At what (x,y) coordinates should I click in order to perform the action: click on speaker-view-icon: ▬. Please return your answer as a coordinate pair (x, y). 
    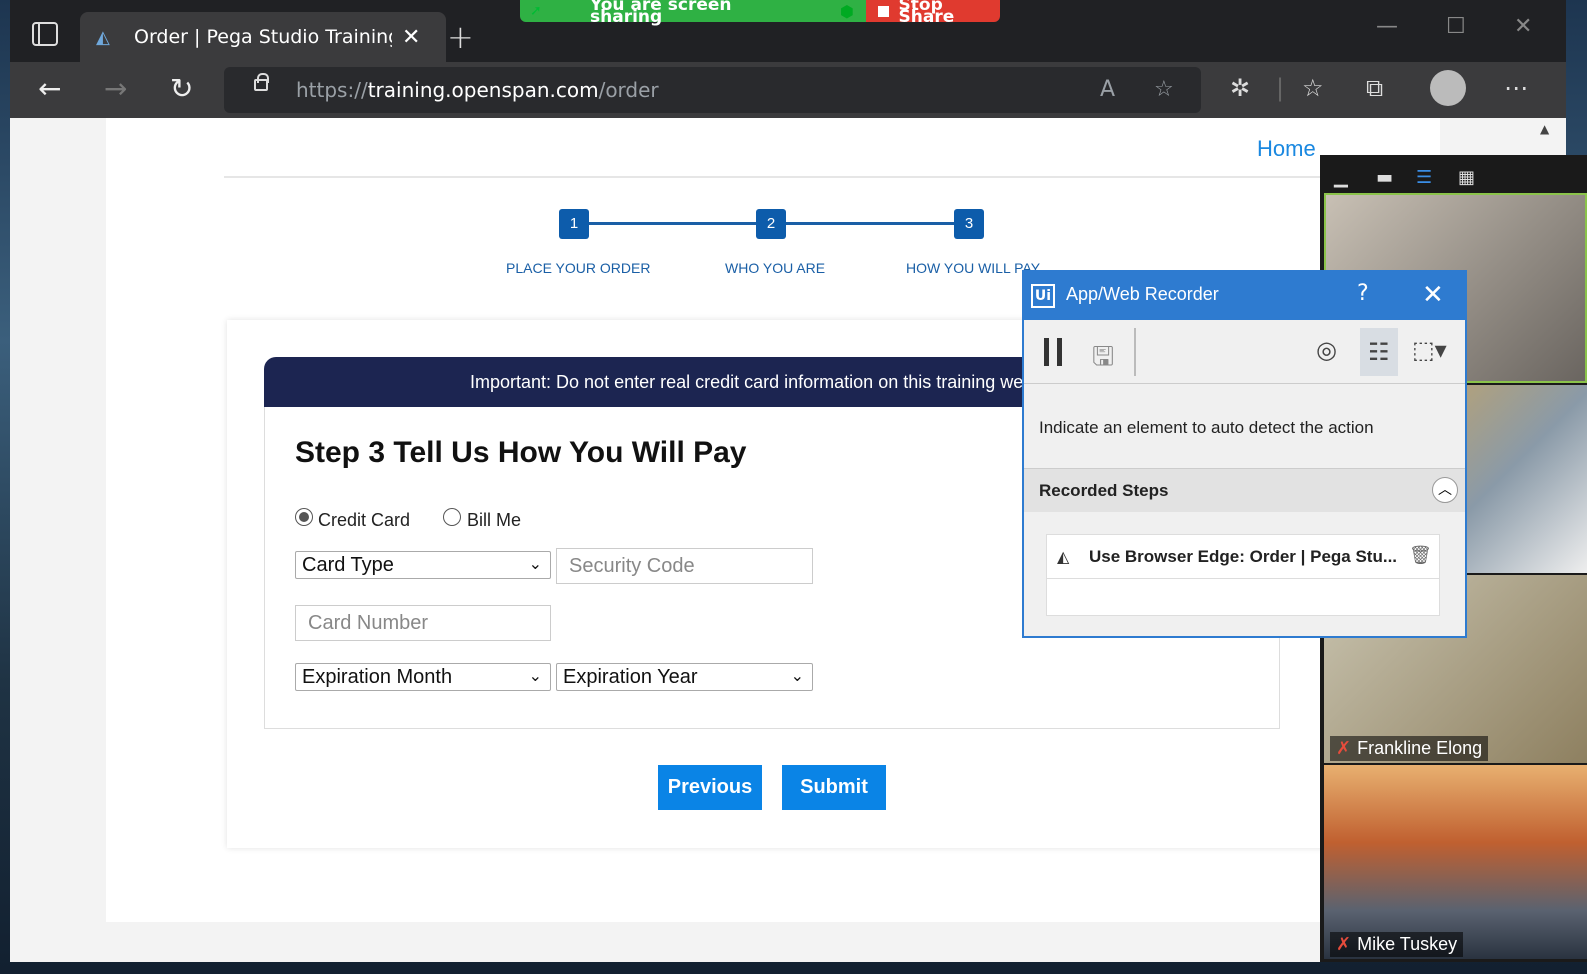
    Looking at the image, I should click on (1384, 177).